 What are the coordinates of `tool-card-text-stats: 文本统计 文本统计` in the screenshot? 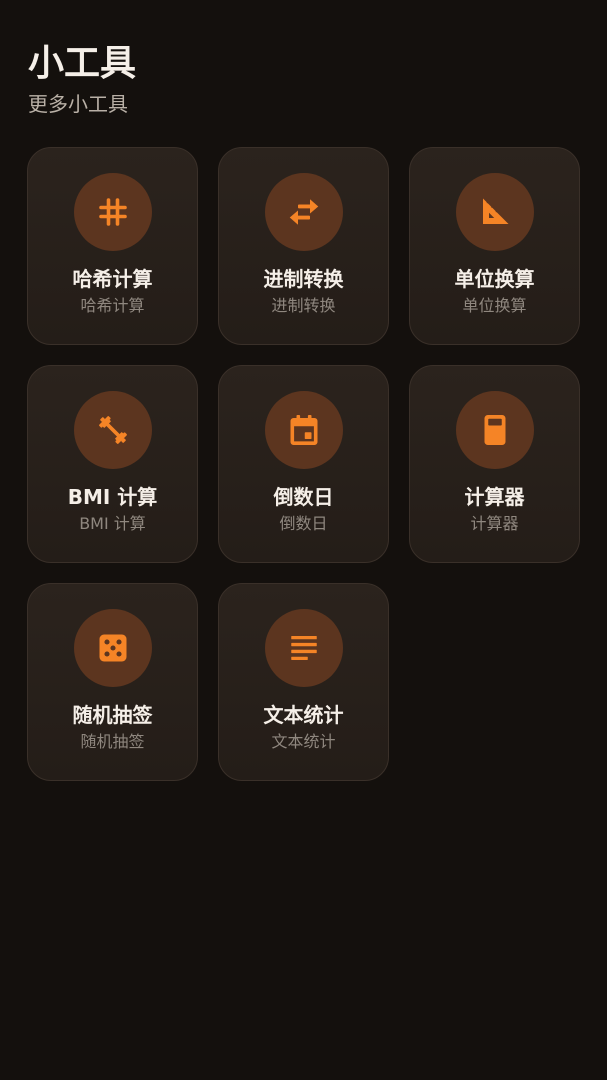 It's located at (303, 682).